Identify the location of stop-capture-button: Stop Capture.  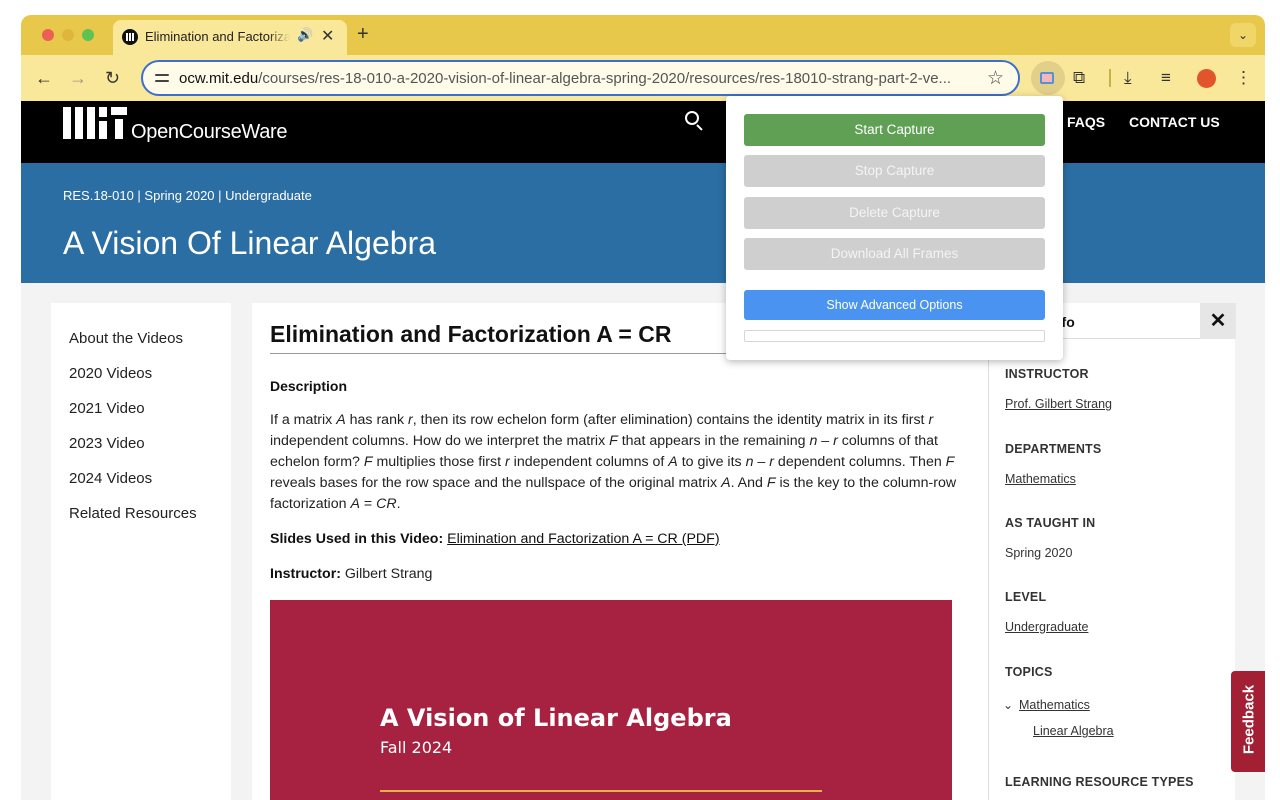
(894, 171).